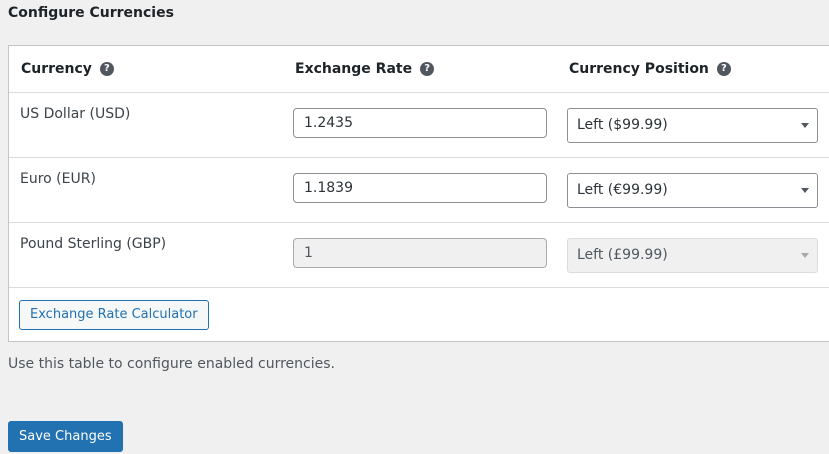  What do you see at coordinates (354, 69) in the screenshot?
I see `header-exchange-rate-label: Exchange Rate` at bounding box center [354, 69].